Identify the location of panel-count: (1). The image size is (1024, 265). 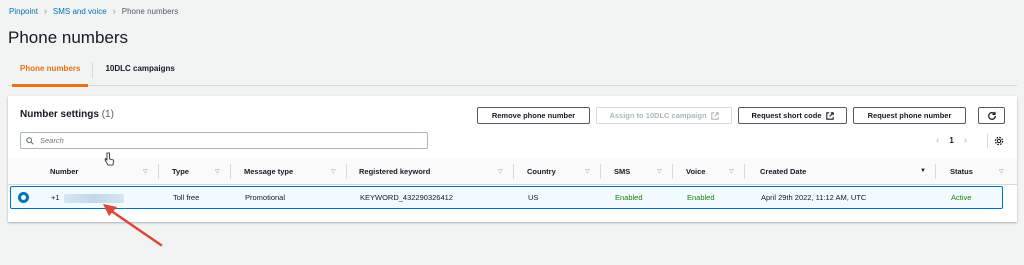
(107, 114).